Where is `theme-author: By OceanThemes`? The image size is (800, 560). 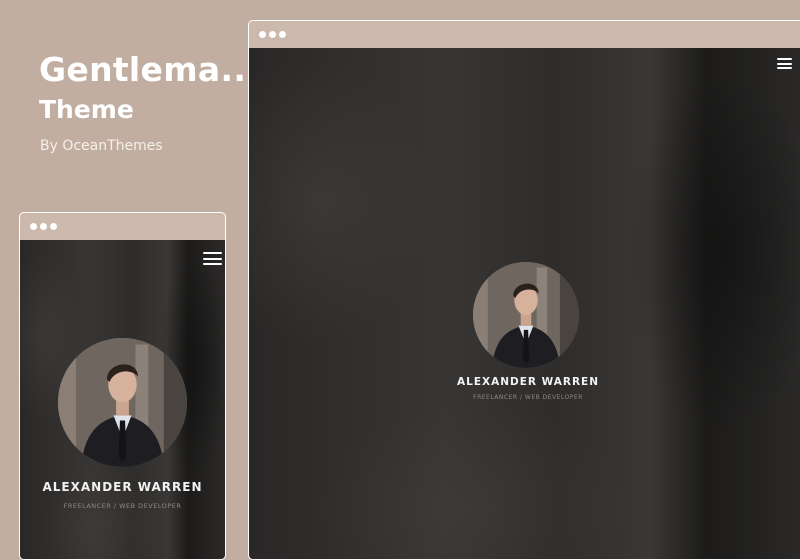
theme-author: By OceanThemes is located at coordinates (101, 146).